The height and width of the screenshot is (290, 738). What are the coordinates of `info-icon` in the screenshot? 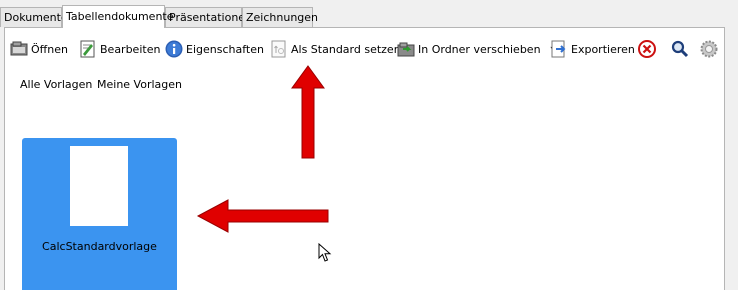 It's located at (174, 49).